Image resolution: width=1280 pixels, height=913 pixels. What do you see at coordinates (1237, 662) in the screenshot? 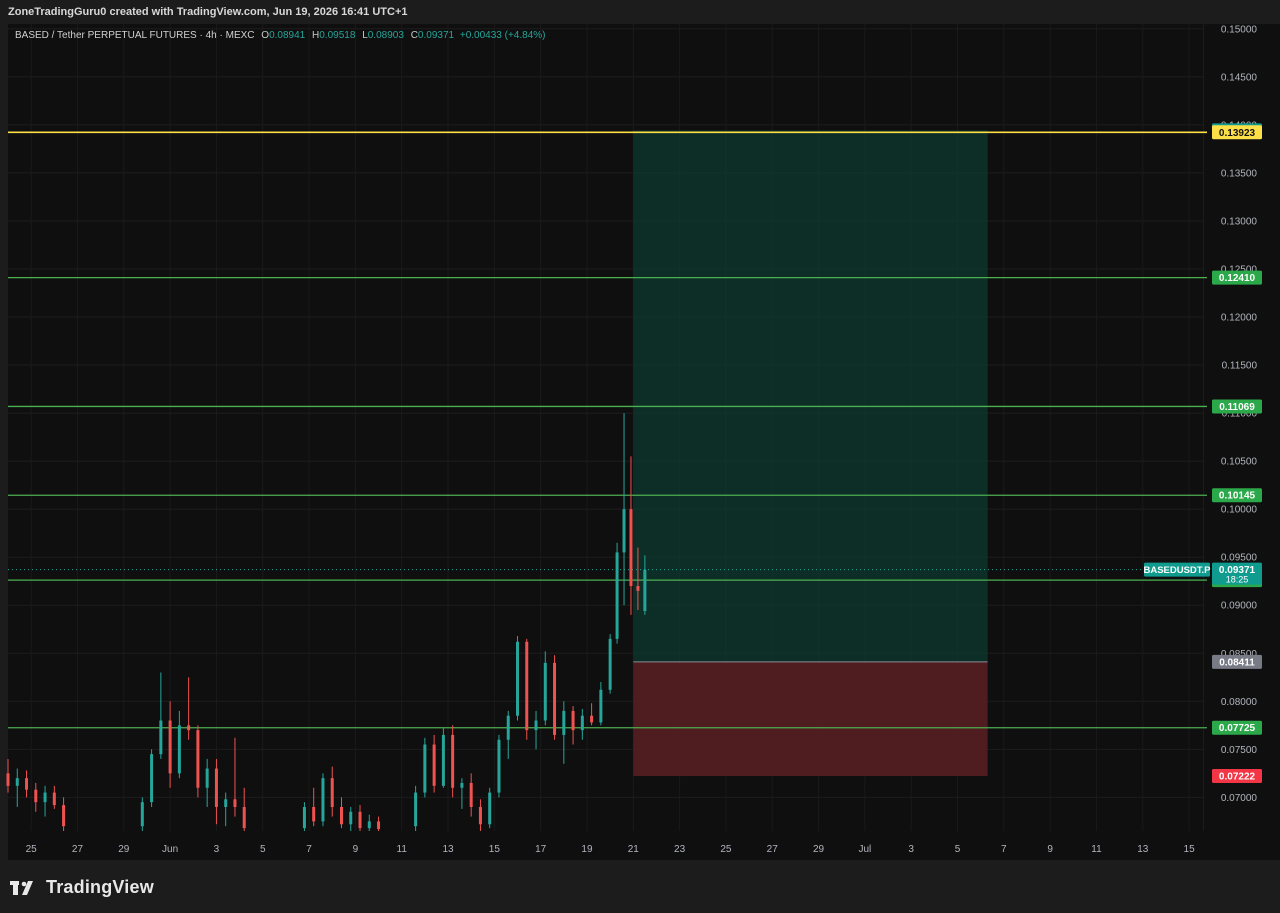
I see `entry-price-tag: 0.08411` at bounding box center [1237, 662].